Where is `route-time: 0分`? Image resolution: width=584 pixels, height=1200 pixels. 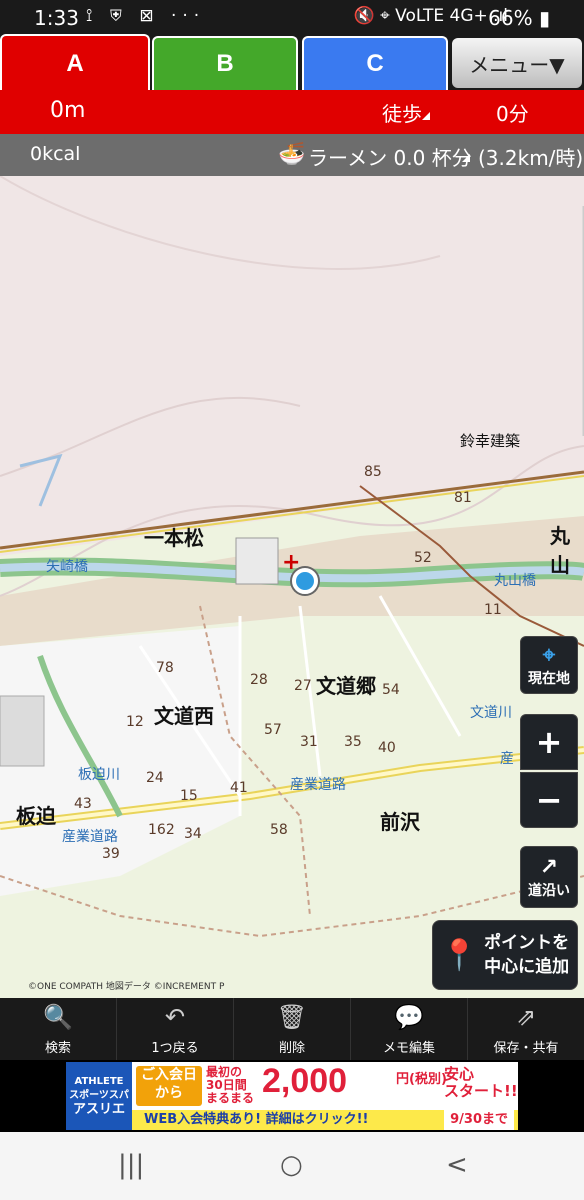 route-time: 0分 is located at coordinates (512, 114).